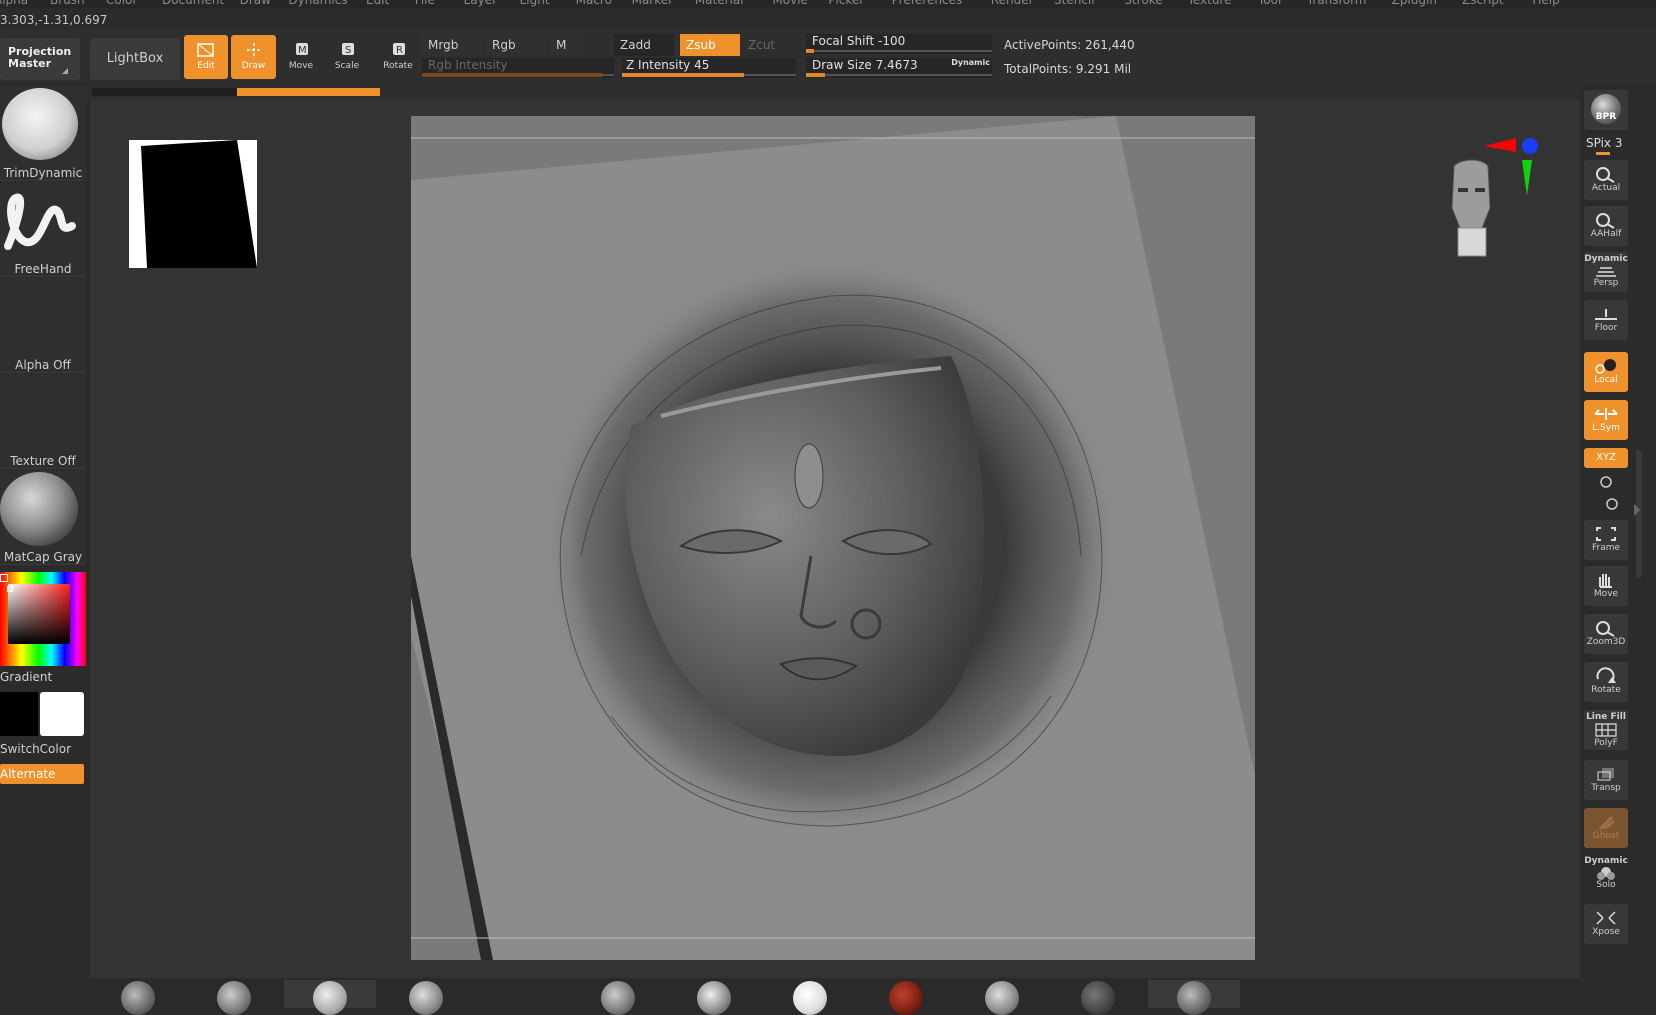 The height and width of the screenshot is (1015, 1656). What do you see at coordinates (40, 221) in the screenshot?
I see `freehand-stroke-icon` at bounding box center [40, 221].